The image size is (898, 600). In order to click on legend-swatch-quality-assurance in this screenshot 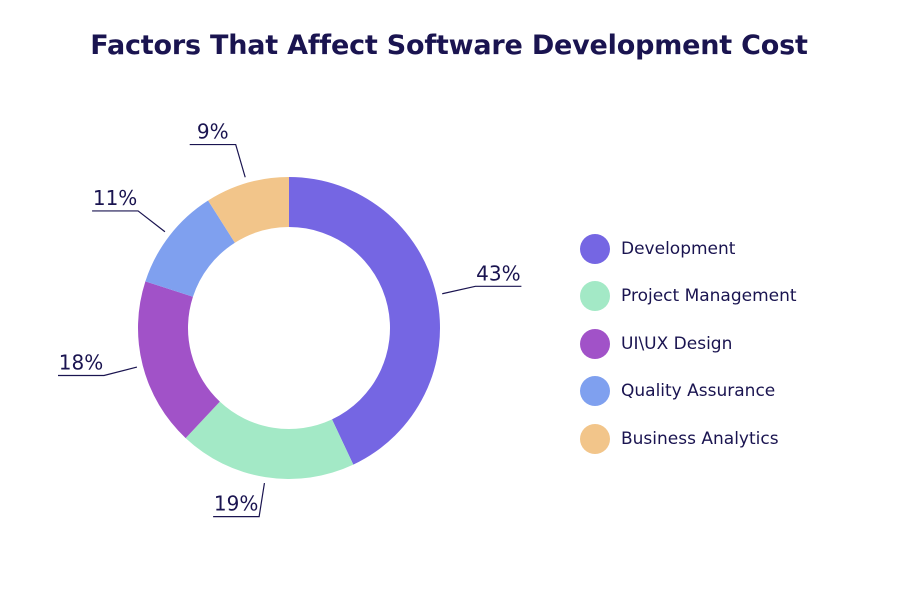, I will do `click(595, 391)`.